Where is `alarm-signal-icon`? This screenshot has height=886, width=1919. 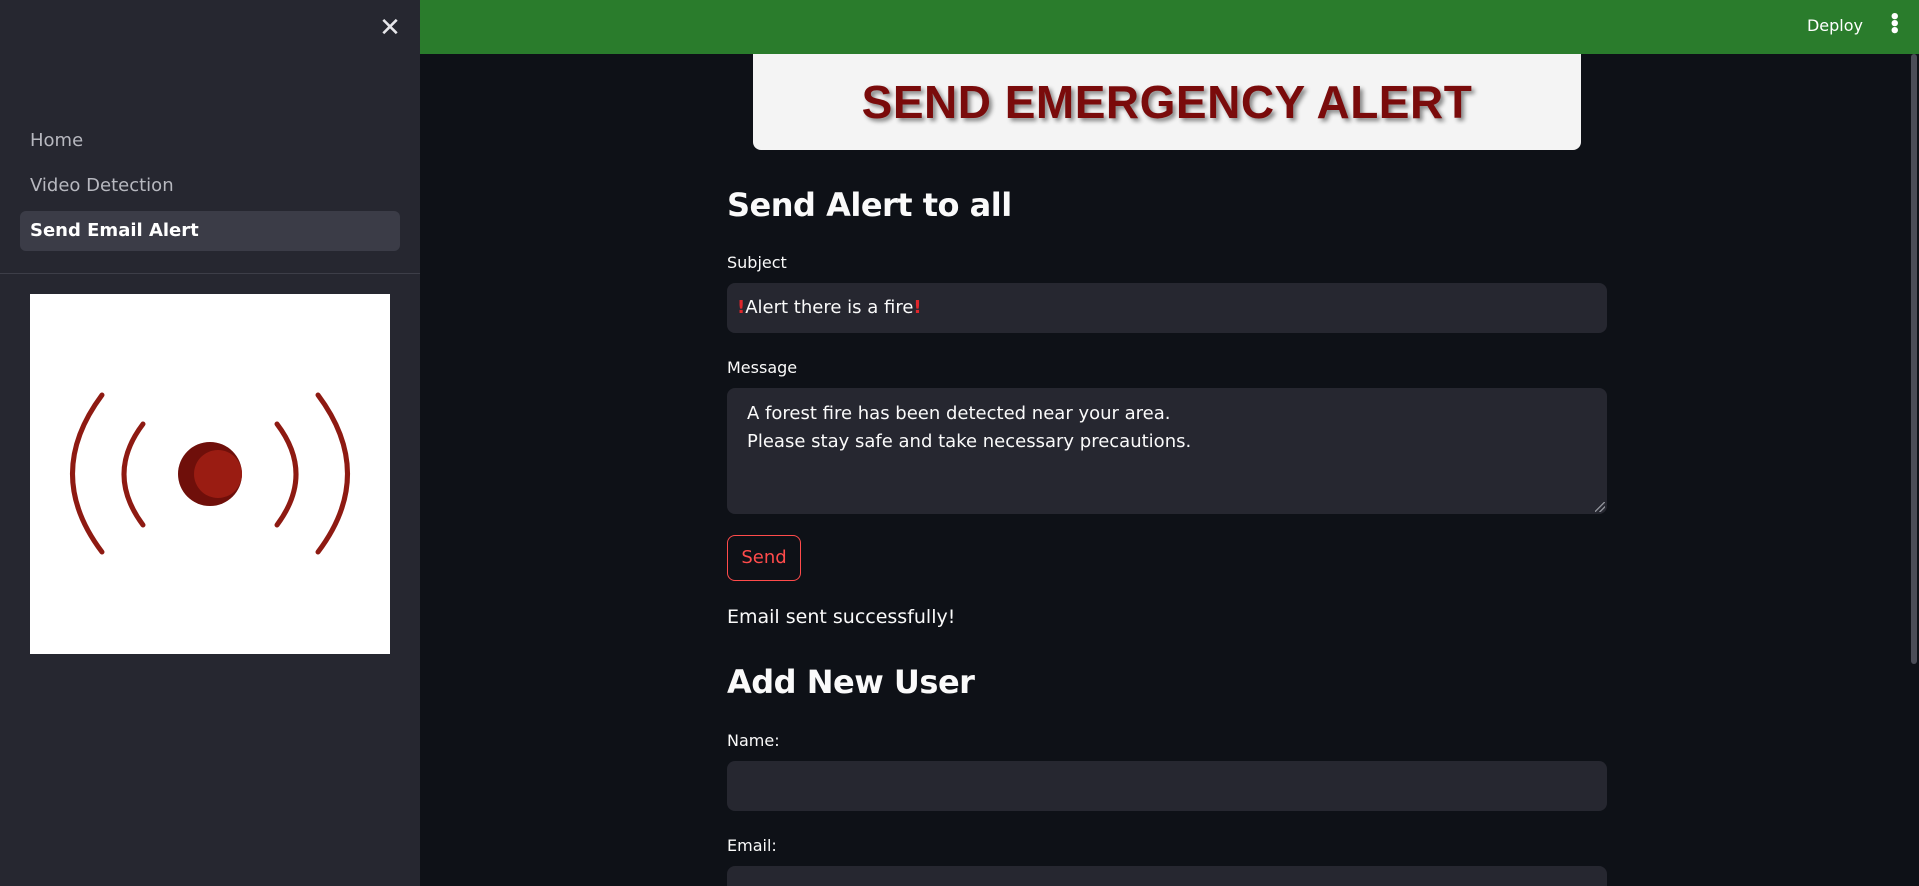
alarm-signal-icon is located at coordinates (210, 474).